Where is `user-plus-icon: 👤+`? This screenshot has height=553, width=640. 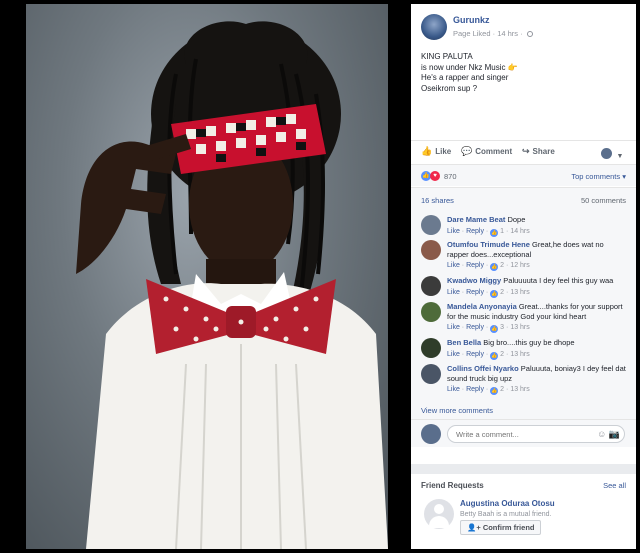 user-plus-icon: 👤+ is located at coordinates (474, 527).